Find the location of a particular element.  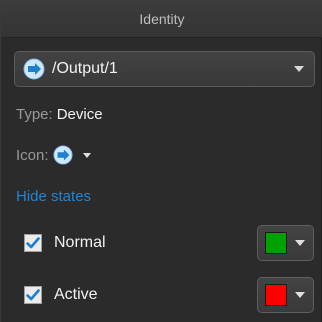

icon-picker is located at coordinates (71, 155).